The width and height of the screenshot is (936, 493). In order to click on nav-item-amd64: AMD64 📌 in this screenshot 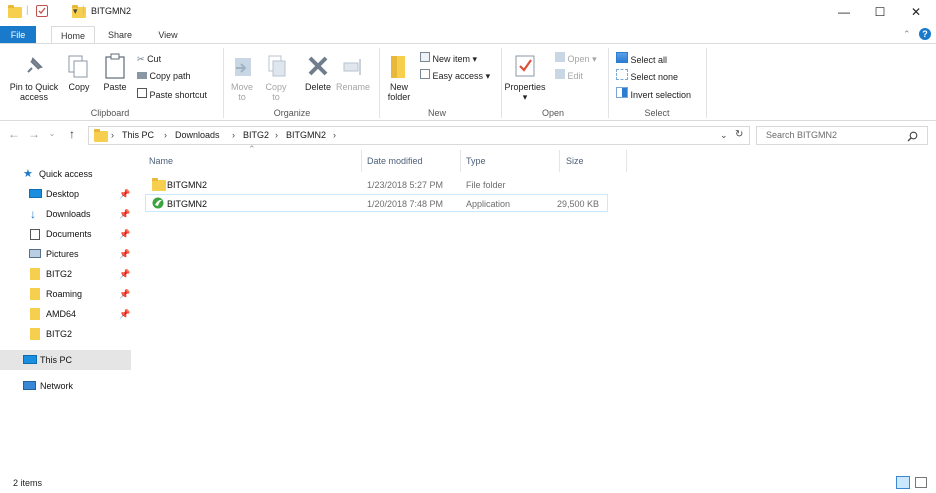, I will do `click(65, 314)`.